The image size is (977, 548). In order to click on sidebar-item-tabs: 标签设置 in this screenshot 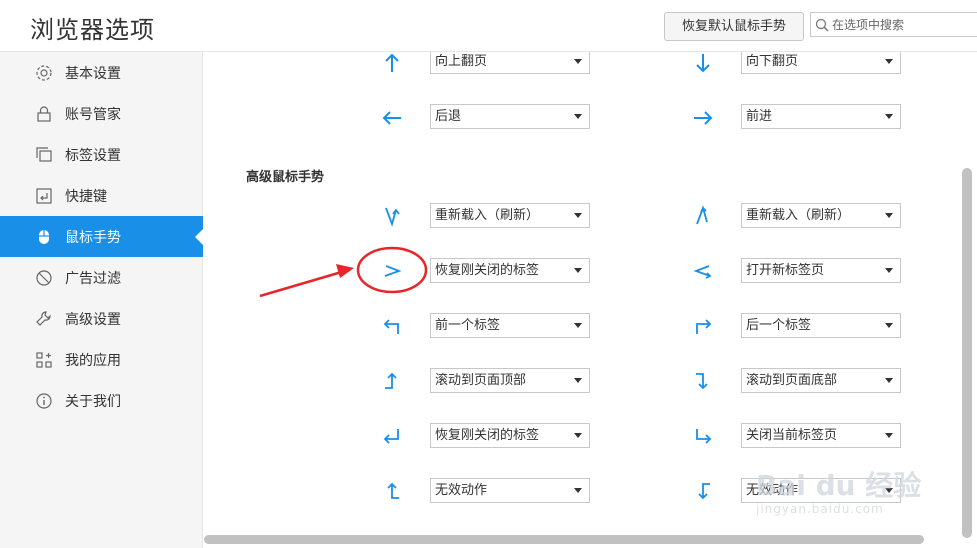, I will do `click(101, 154)`.